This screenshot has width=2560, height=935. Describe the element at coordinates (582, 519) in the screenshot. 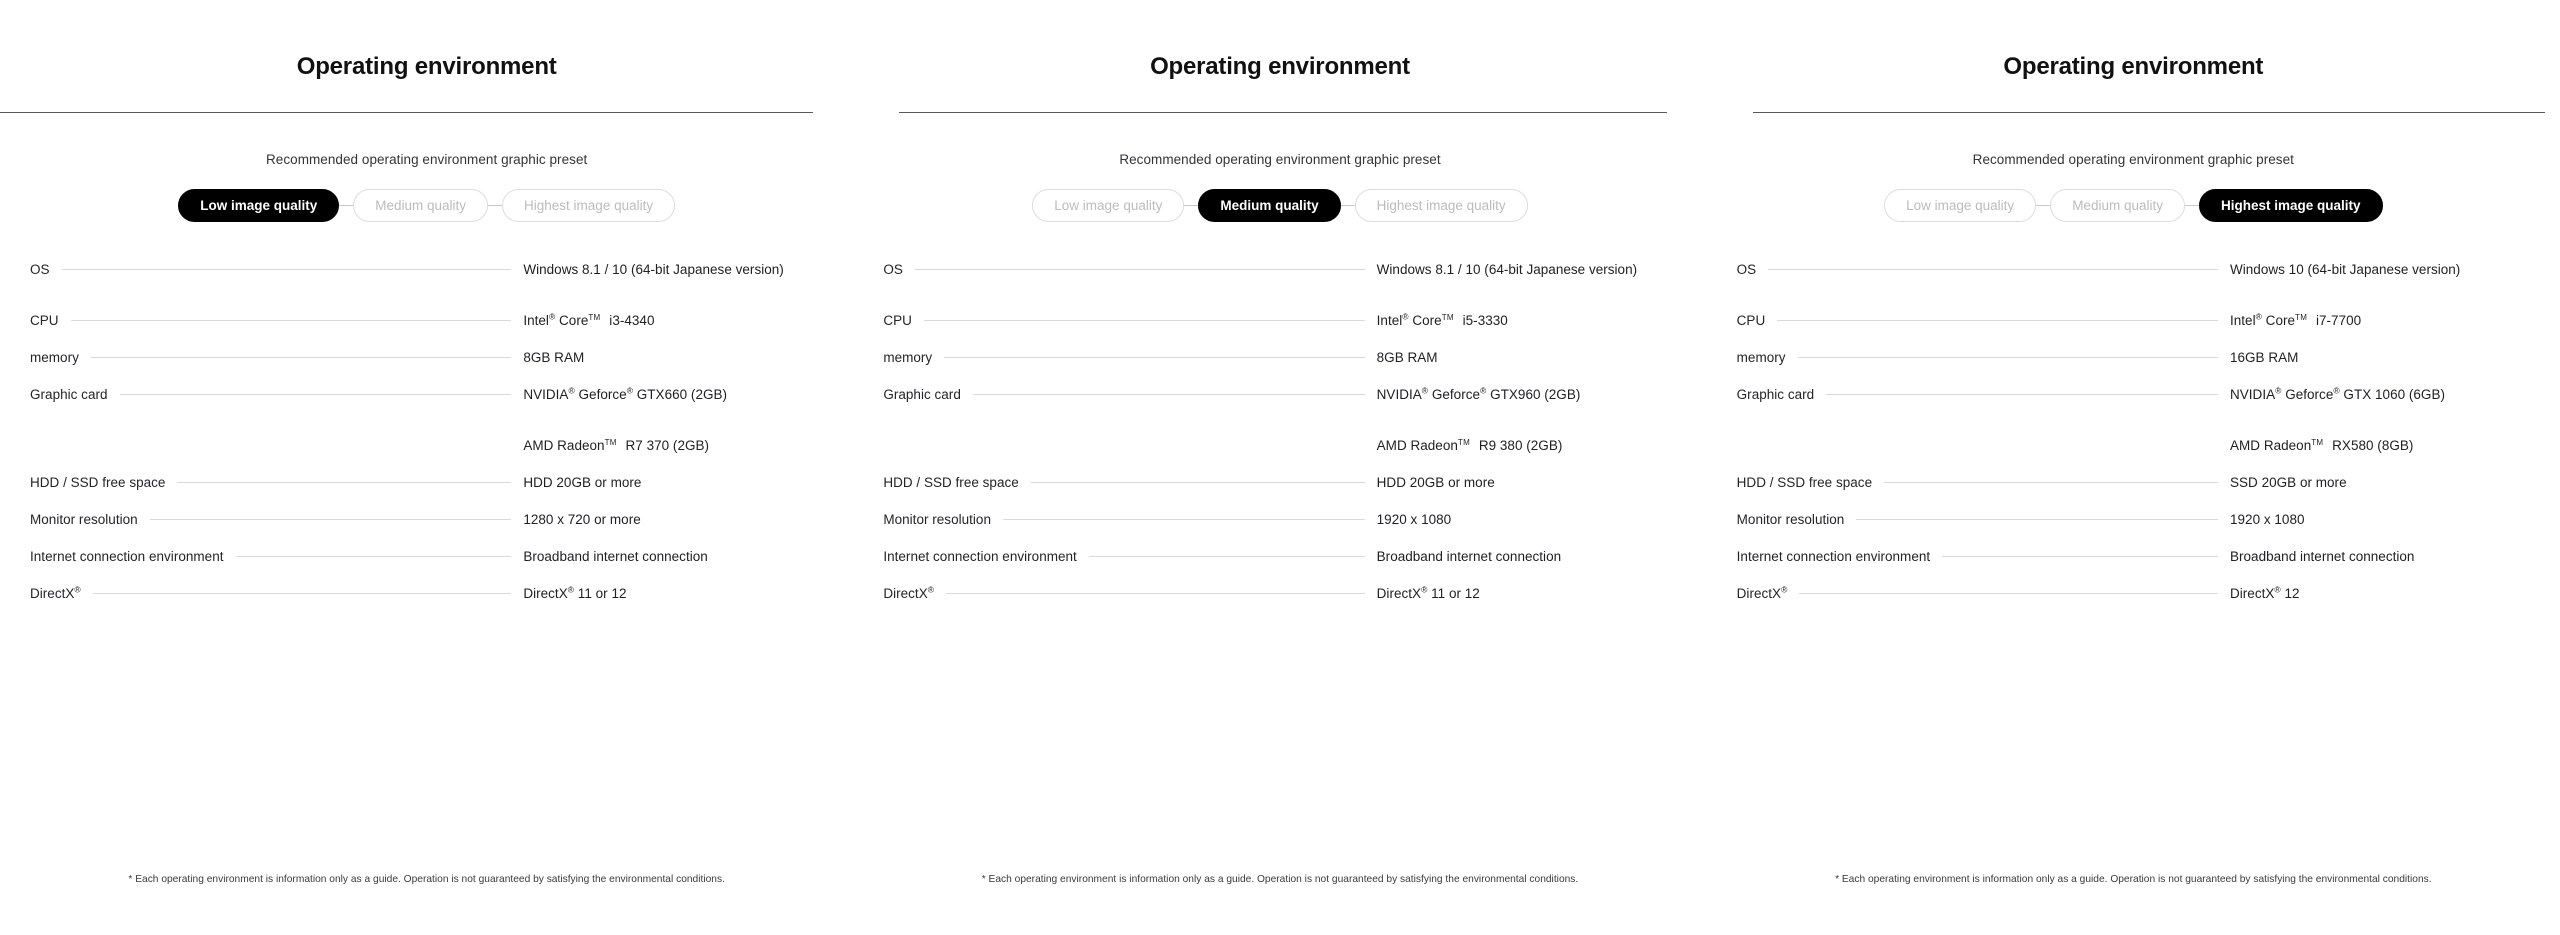

I see `spec-value: 1280 x 720 or more` at that location.